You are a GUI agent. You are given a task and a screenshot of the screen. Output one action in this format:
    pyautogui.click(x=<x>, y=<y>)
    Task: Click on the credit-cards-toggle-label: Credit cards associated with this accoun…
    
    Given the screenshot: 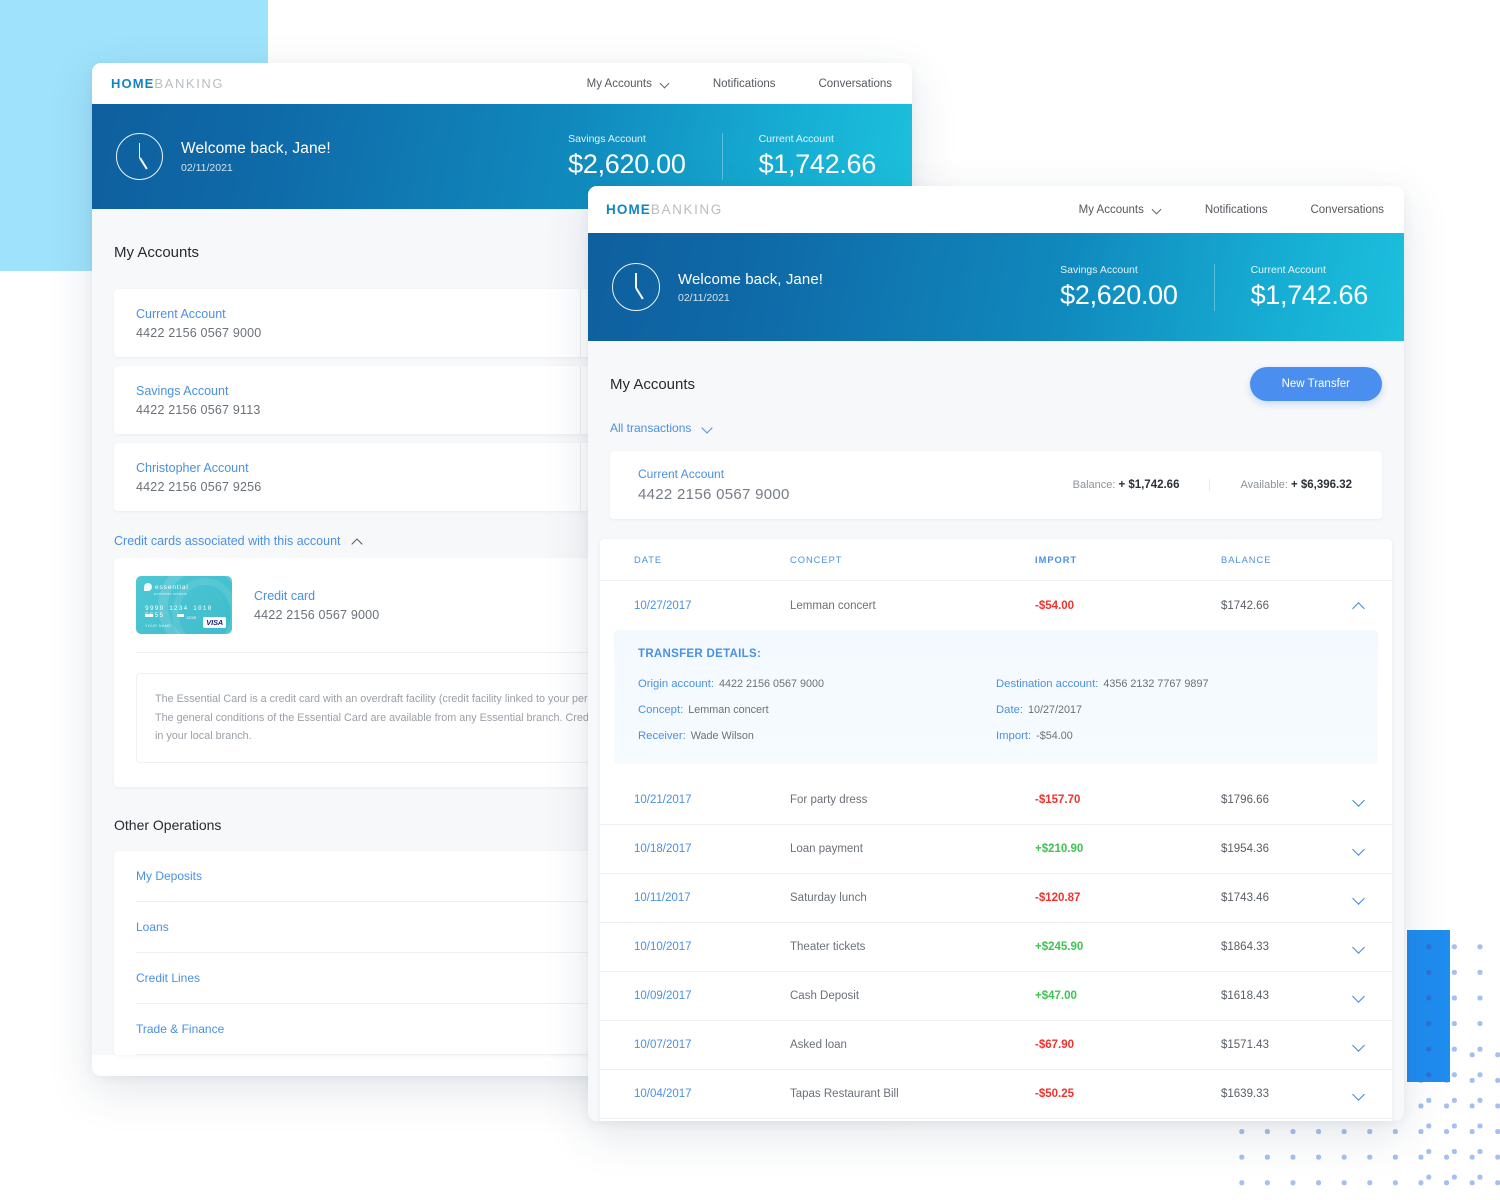 What is the action you would take?
    pyautogui.click(x=227, y=541)
    